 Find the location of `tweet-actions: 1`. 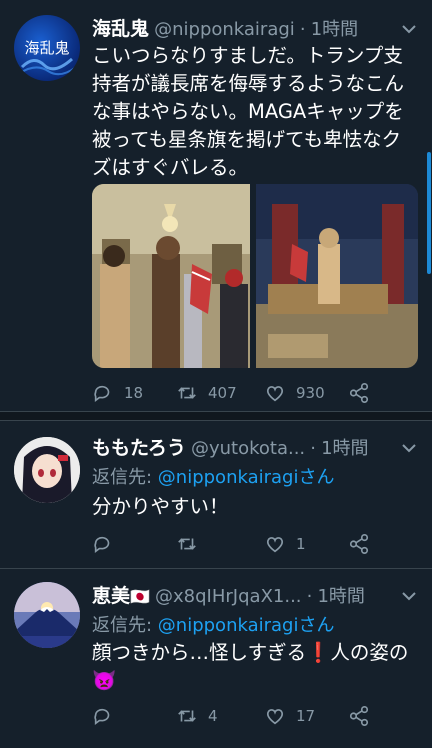

tweet-actions: 1 is located at coordinates (242, 544).